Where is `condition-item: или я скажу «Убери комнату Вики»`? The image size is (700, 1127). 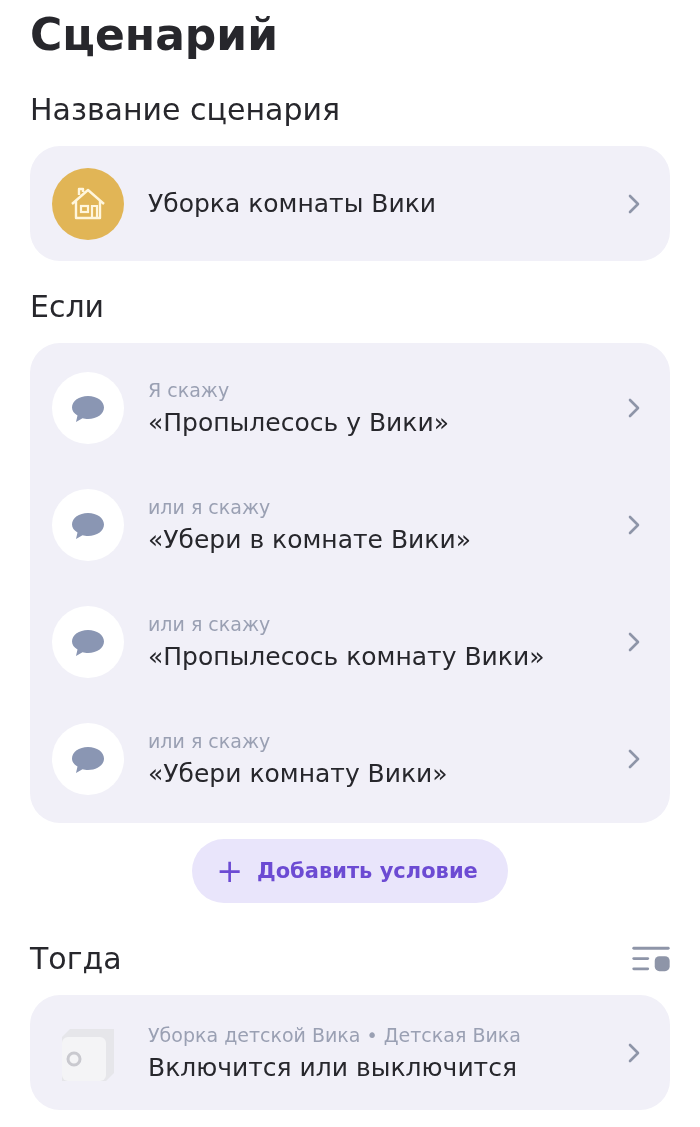
condition-item: или я скажу «Убери комнату Вики» is located at coordinates (350, 758).